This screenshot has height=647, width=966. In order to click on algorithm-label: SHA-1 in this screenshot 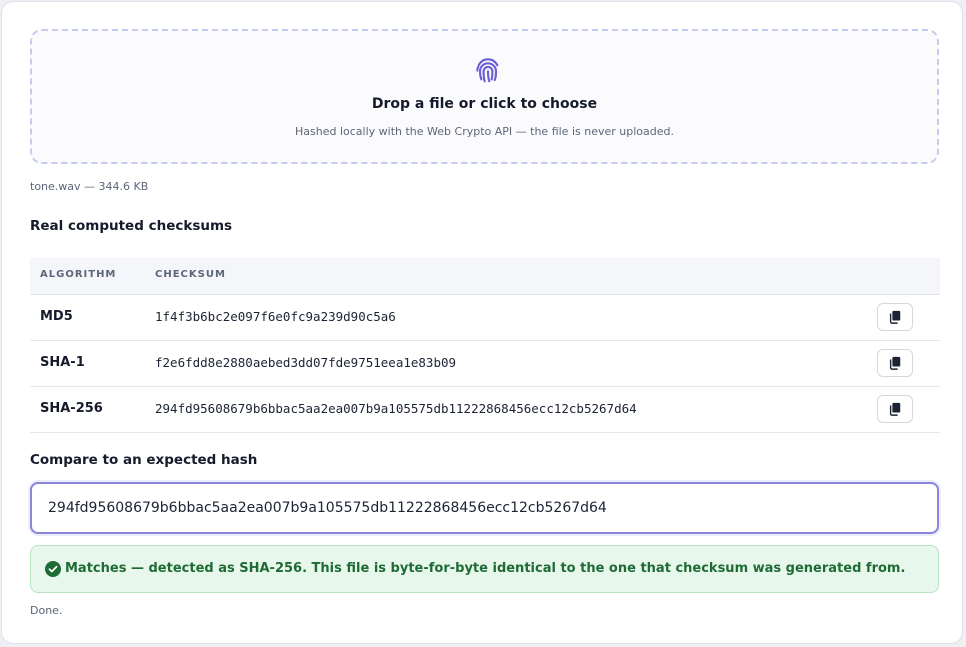, I will do `click(62, 362)`.